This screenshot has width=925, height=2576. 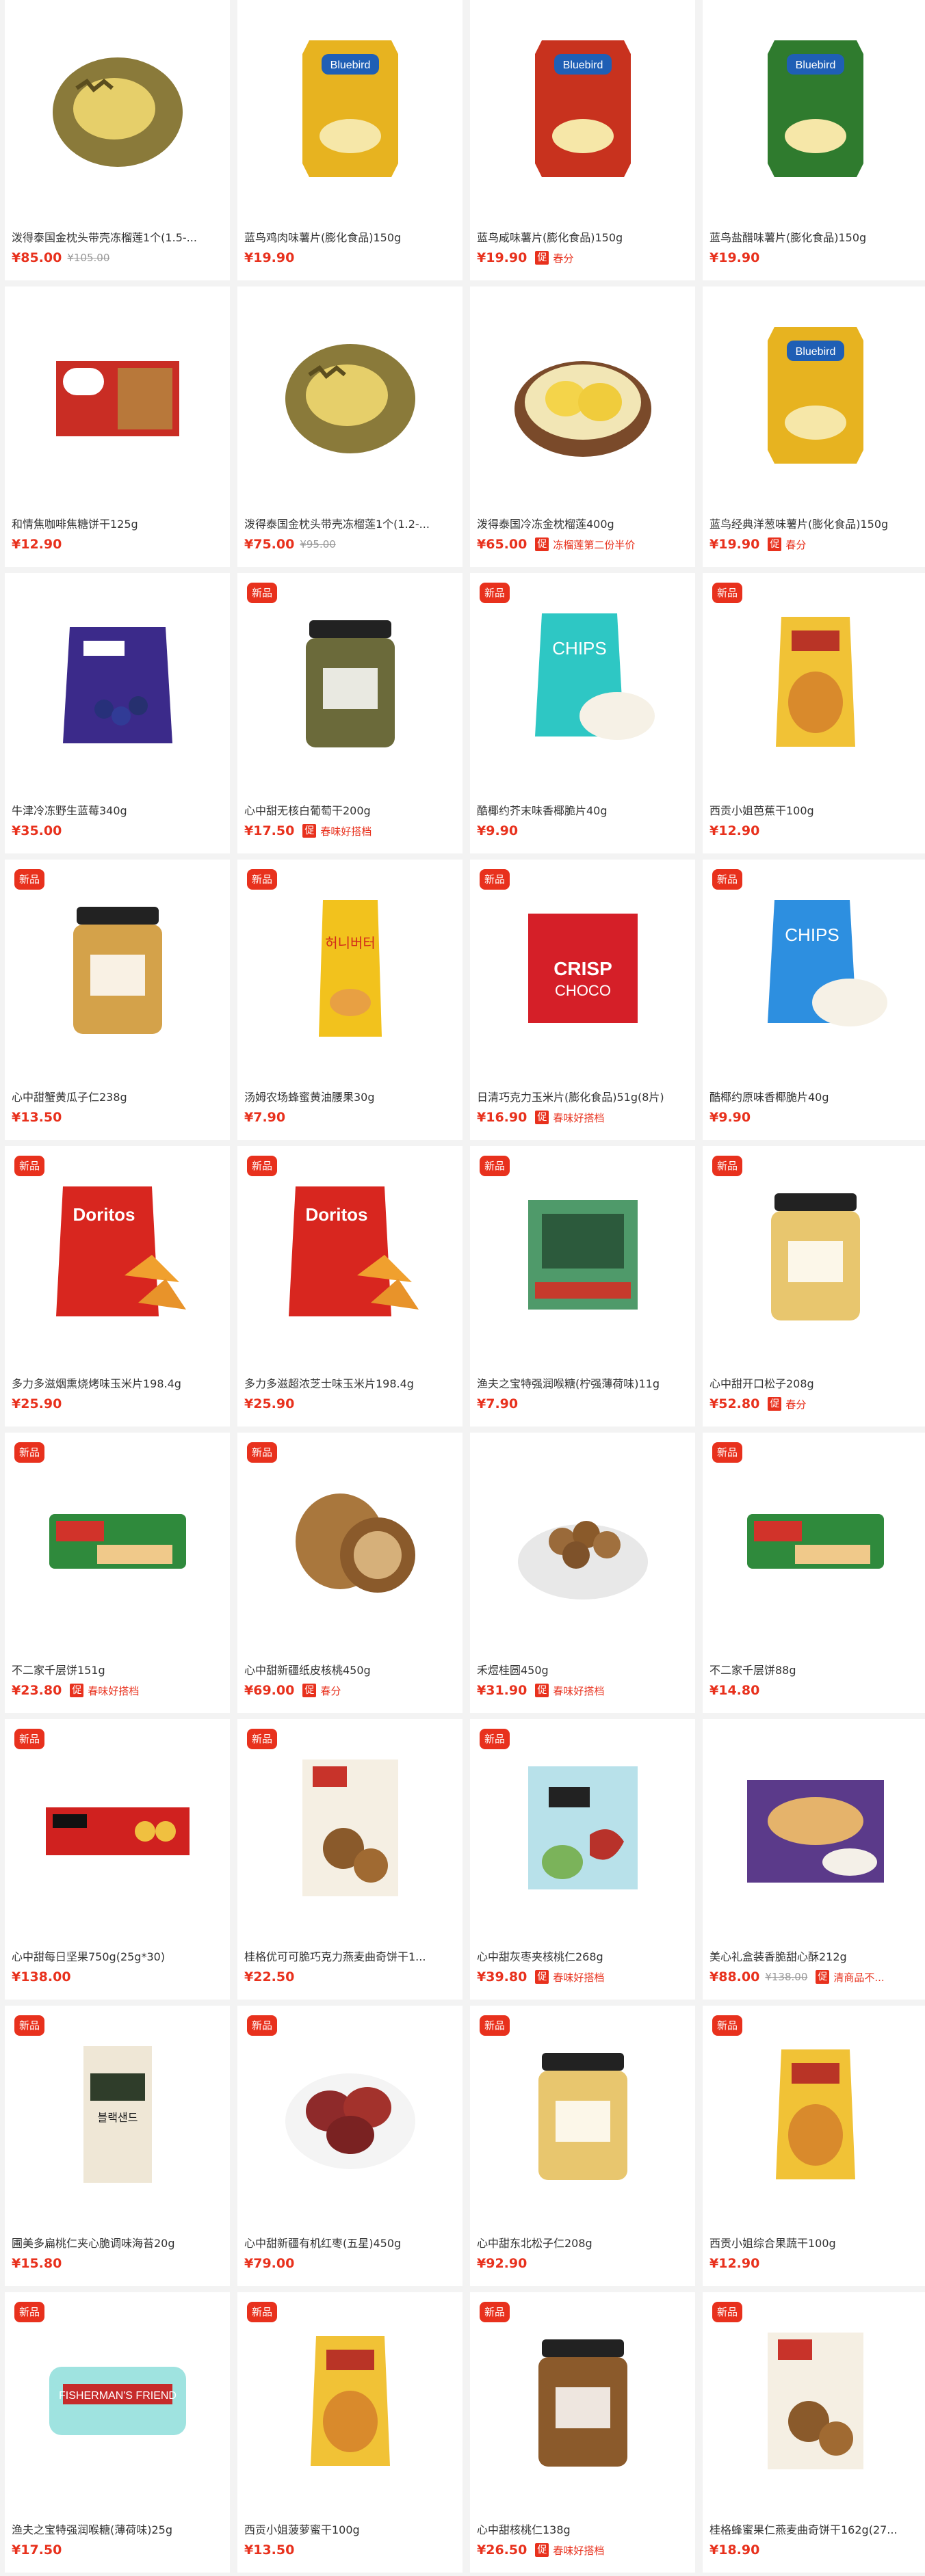 What do you see at coordinates (118, 523) in the screenshot?
I see `product-name: 和情焦咖啡焦糖饼干125g` at bounding box center [118, 523].